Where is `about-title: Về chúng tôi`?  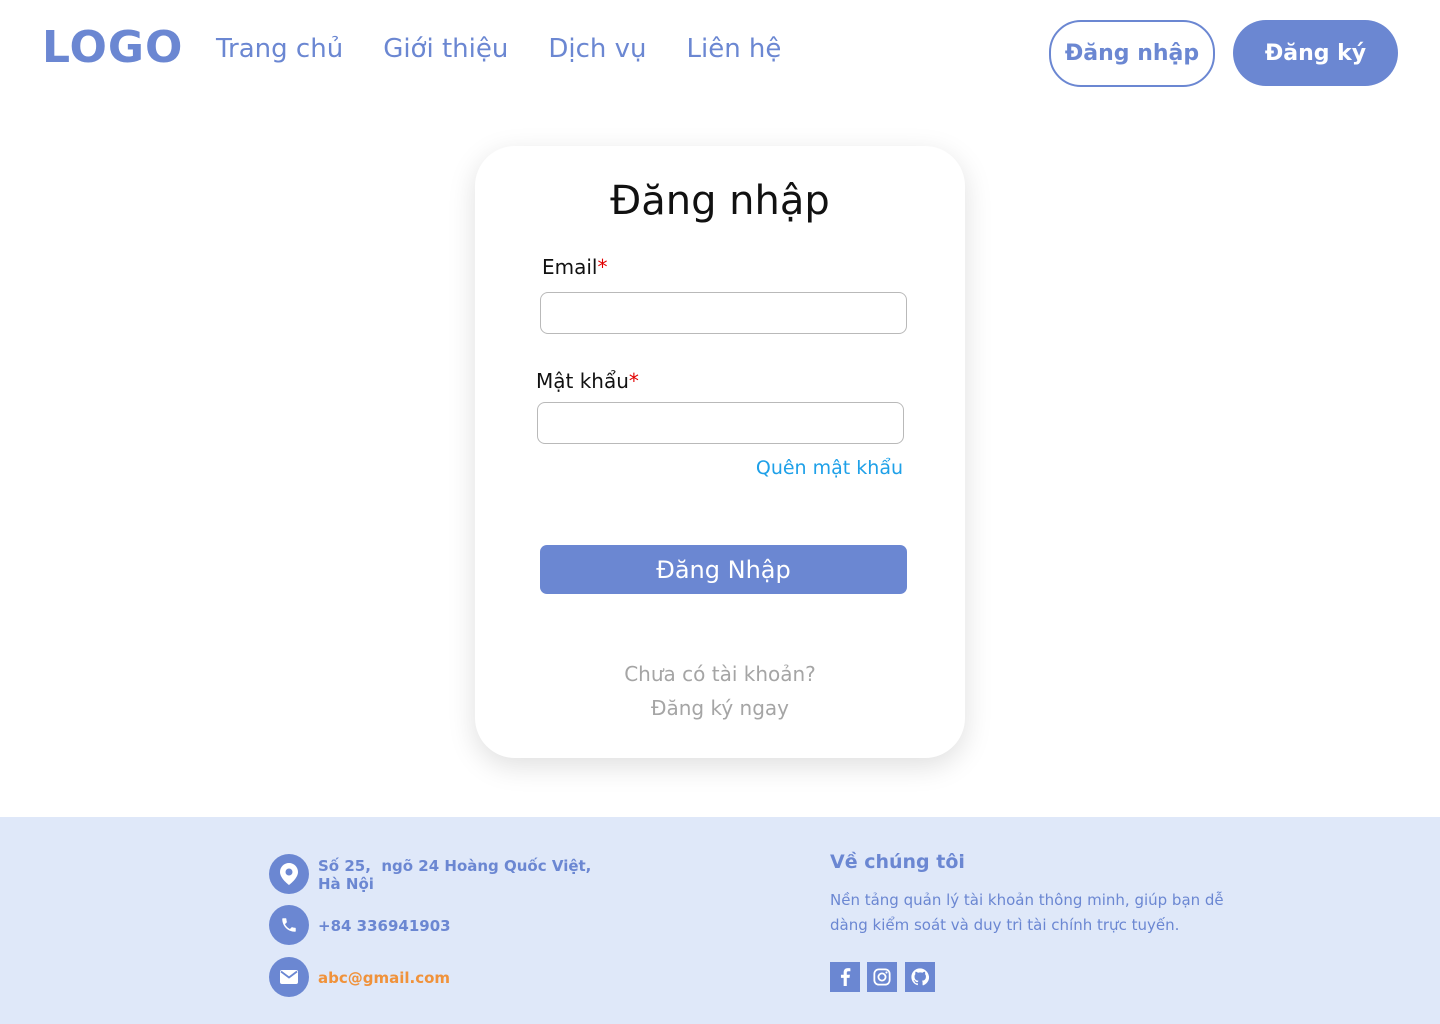 about-title: Về chúng tôi is located at coordinates (897, 862).